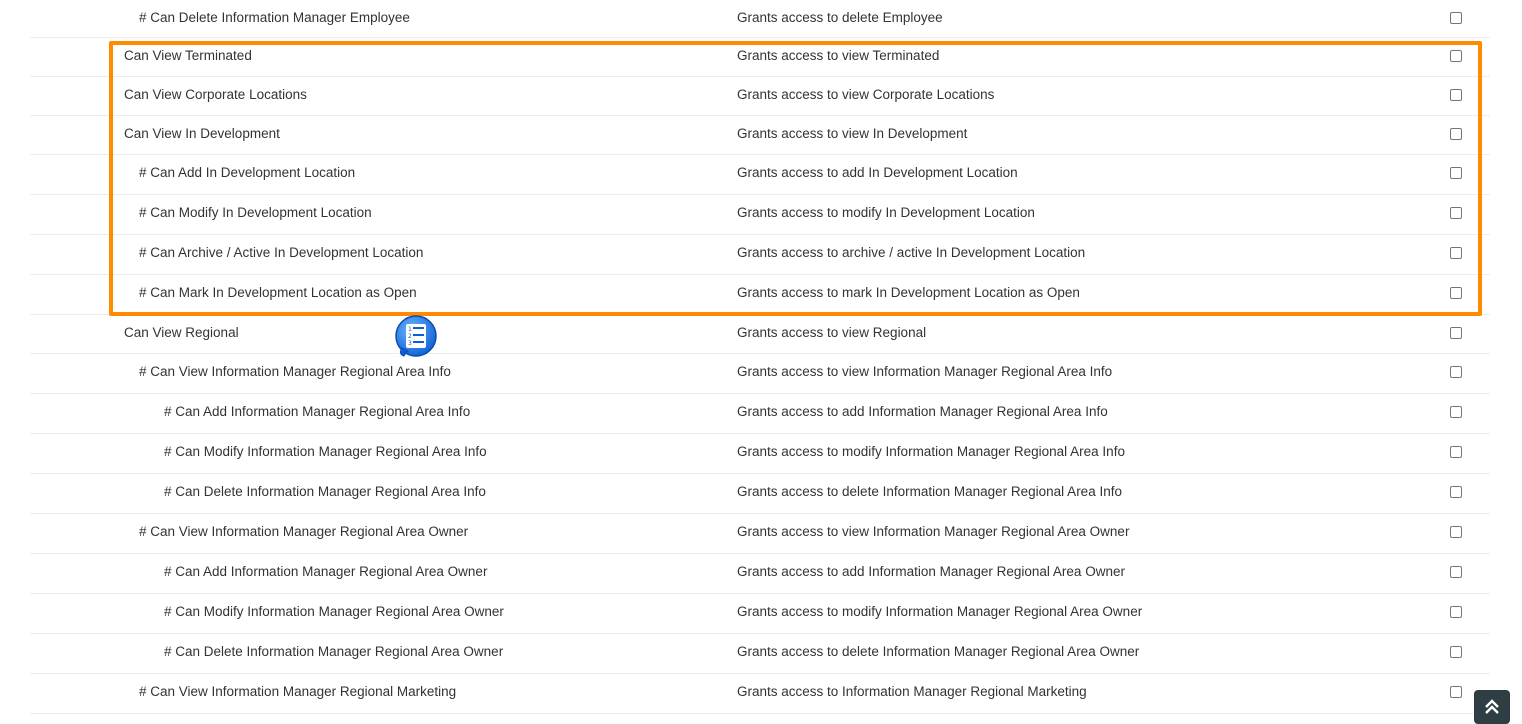 The image size is (1522, 724). I want to click on scroll-to-top-button, so click(1492, 707).